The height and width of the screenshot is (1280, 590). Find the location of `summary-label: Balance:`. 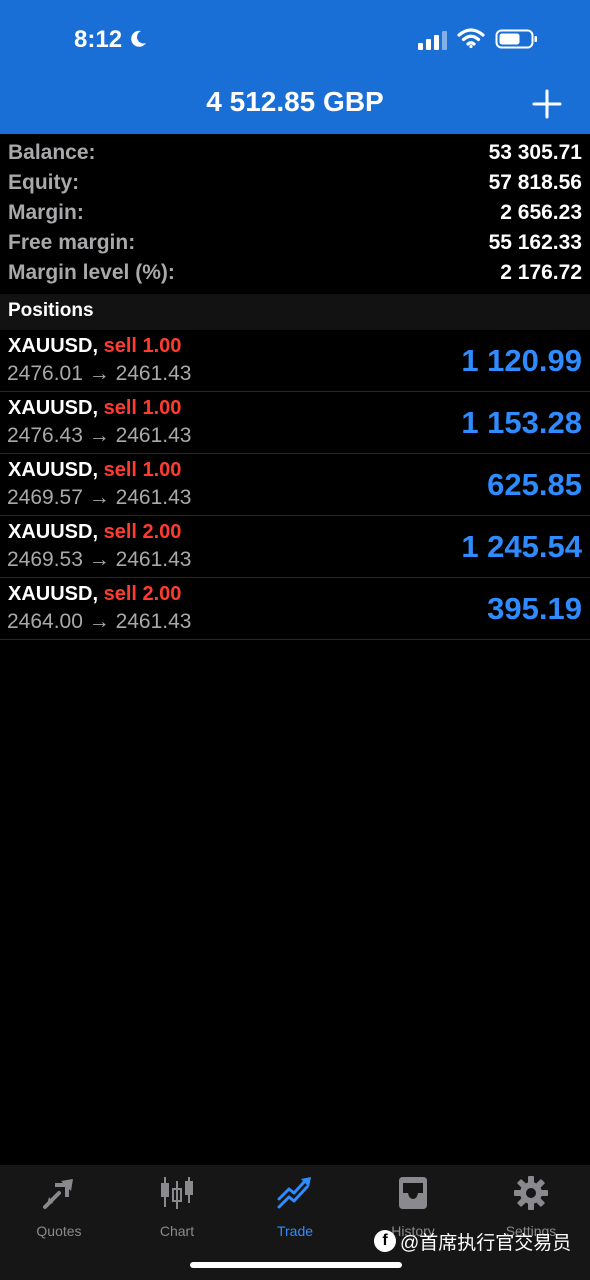

summary-label: Balance: is located at coordinates (52, 152).